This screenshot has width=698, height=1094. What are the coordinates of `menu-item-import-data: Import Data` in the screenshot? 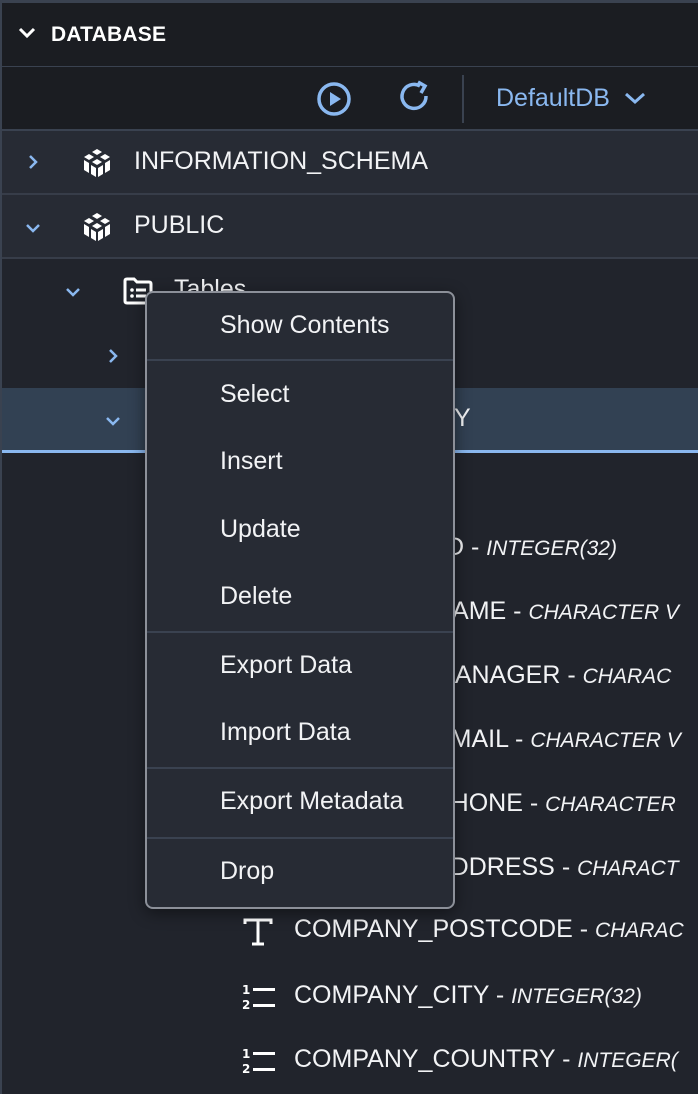 It's located at (300, 734).